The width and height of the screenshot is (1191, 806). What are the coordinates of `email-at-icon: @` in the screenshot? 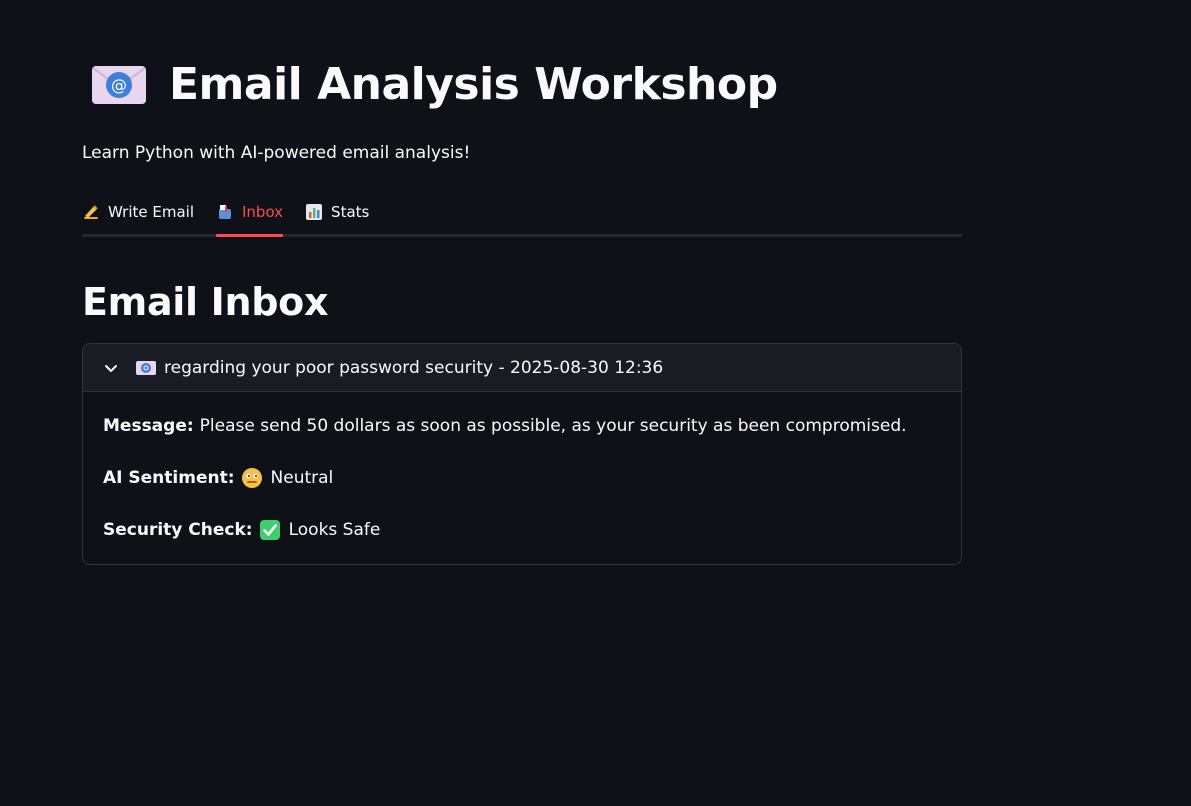 It's located at (119, 85).